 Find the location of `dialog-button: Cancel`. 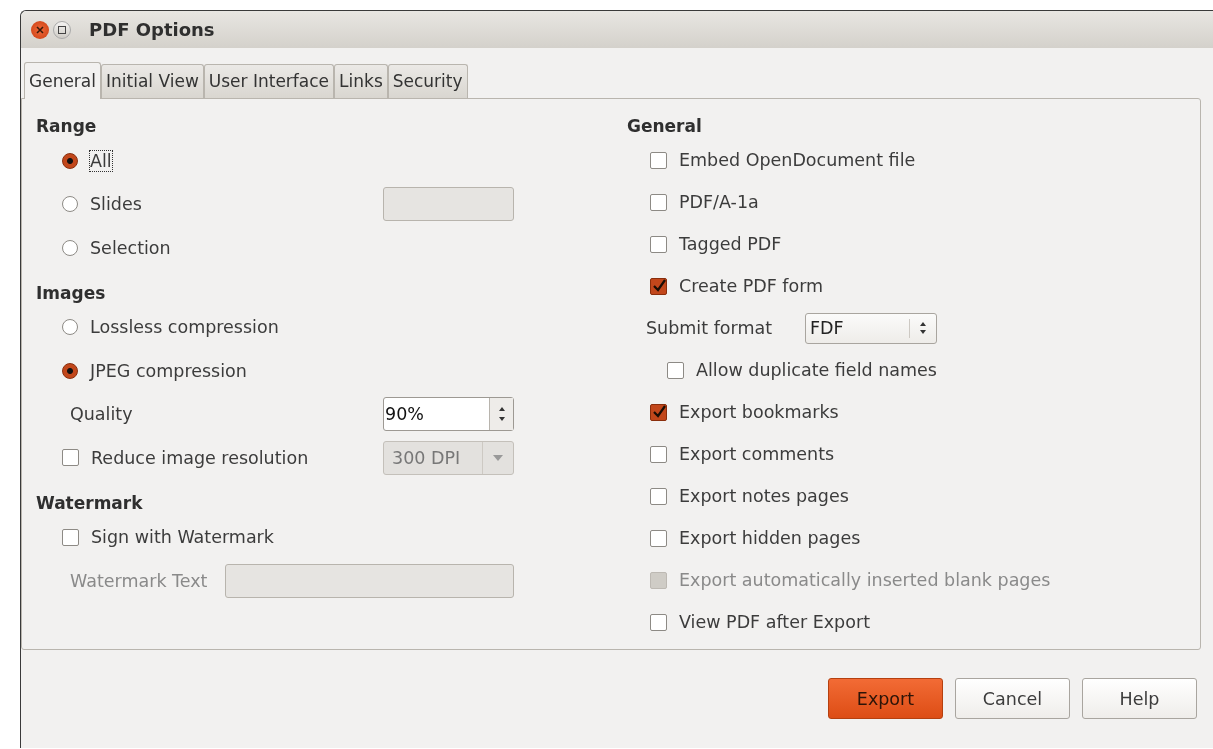

dialog-button: Cancel is located at coordinates (1012, 698).